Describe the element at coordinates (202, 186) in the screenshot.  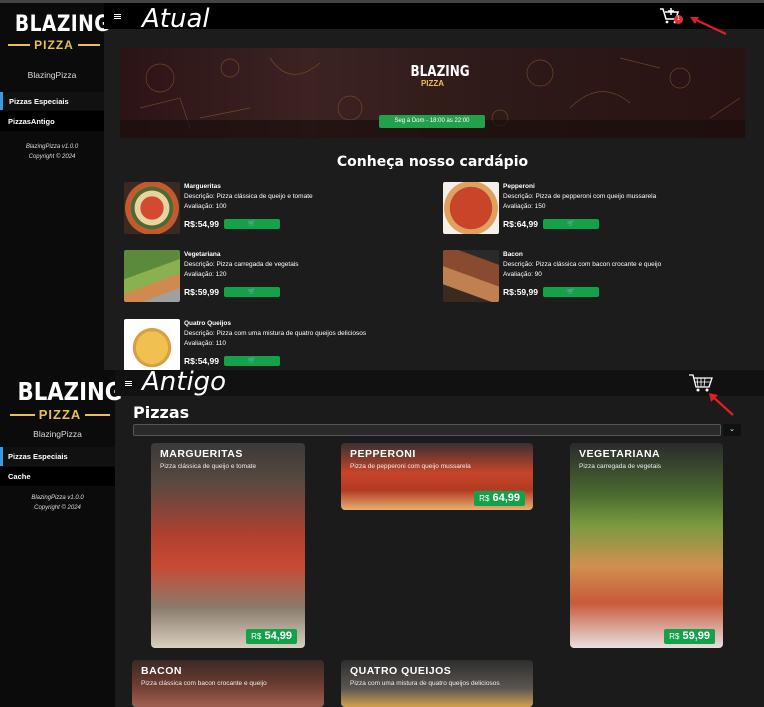
I see `pizza-name: Margueritas` at that location.